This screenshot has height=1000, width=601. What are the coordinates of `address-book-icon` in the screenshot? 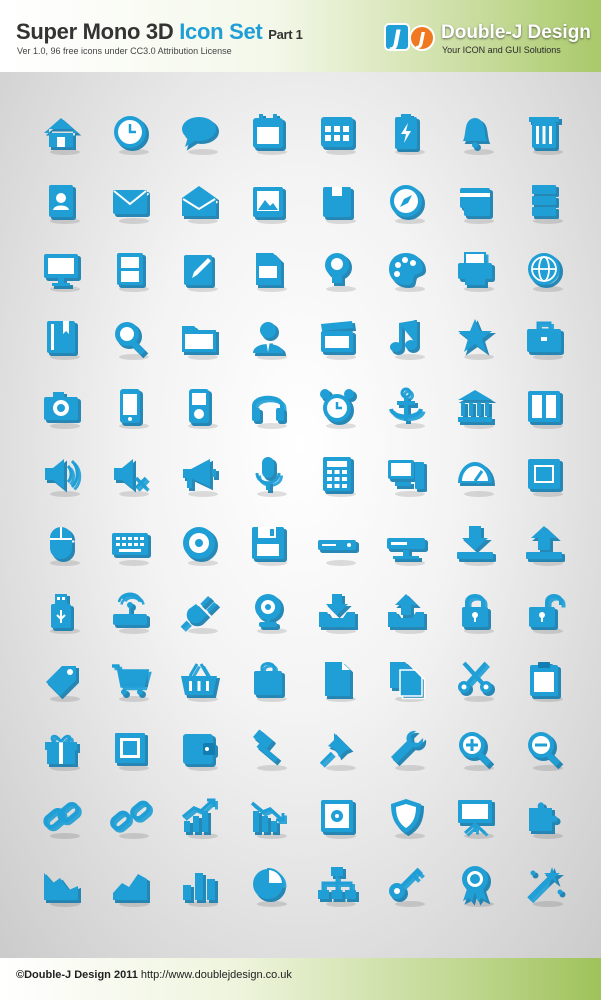 It's located at (64, 204).